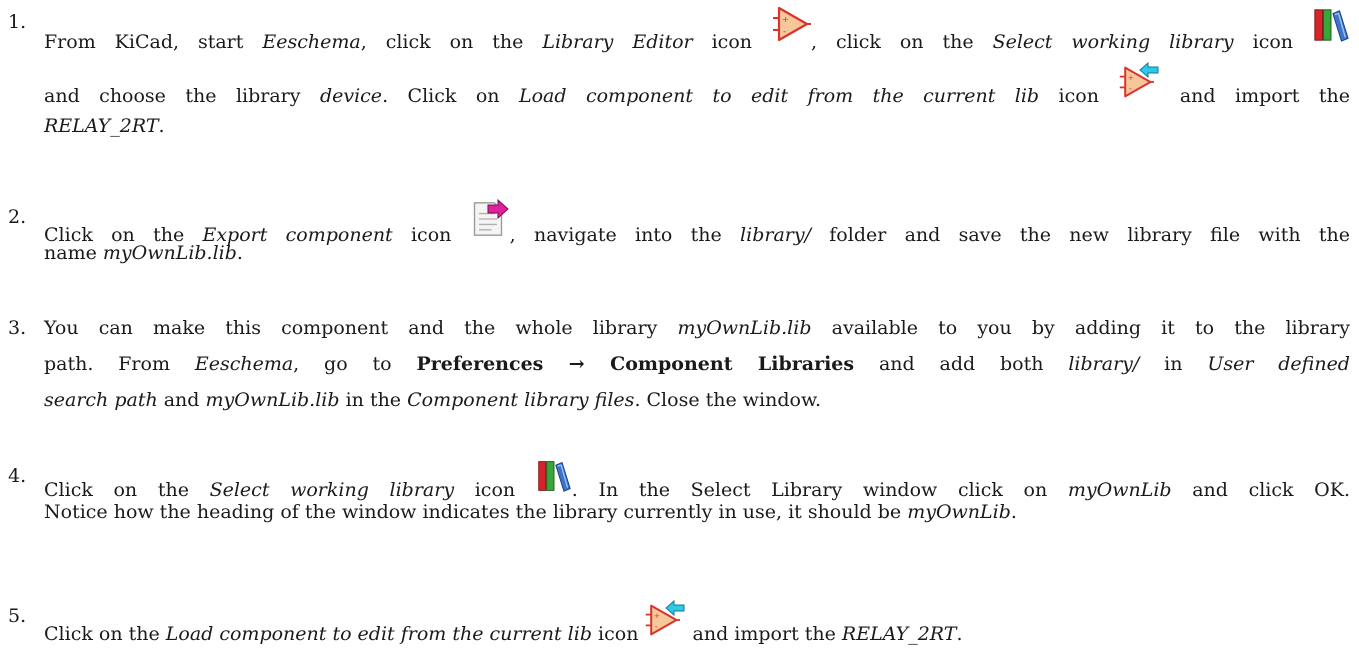 Image resolution: width=1359 pixels, height=652 pixels. I want to click on device-text: device, so click(351, 96).